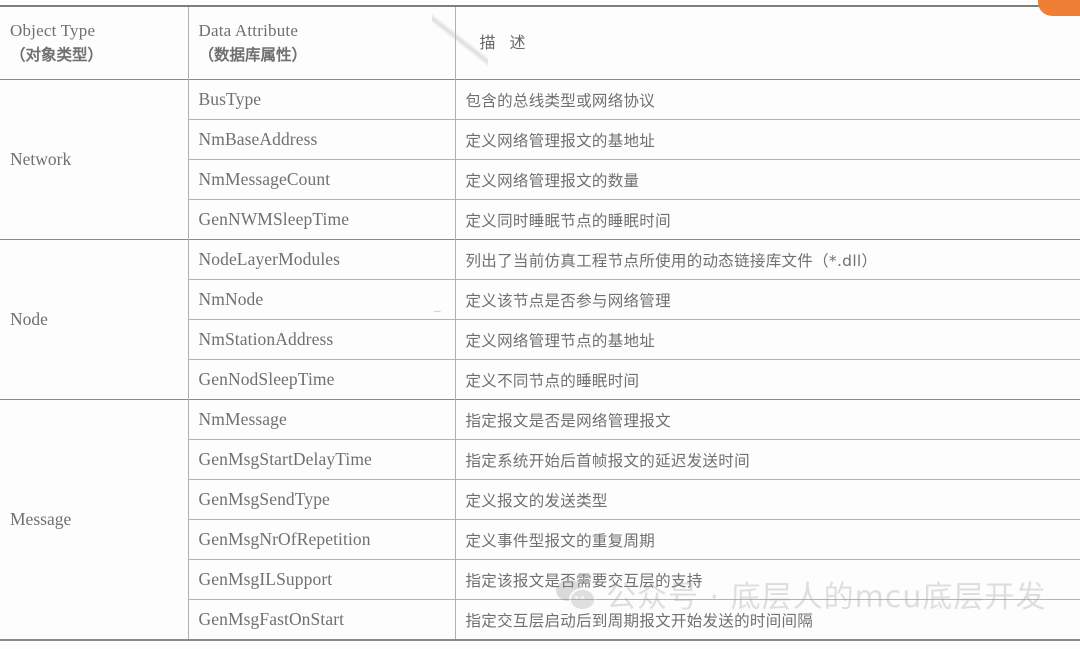  Describe the element at coordinates (321, 379) in the screenshot. I see `attribute-cell: GenNodSleepTime` at that location.